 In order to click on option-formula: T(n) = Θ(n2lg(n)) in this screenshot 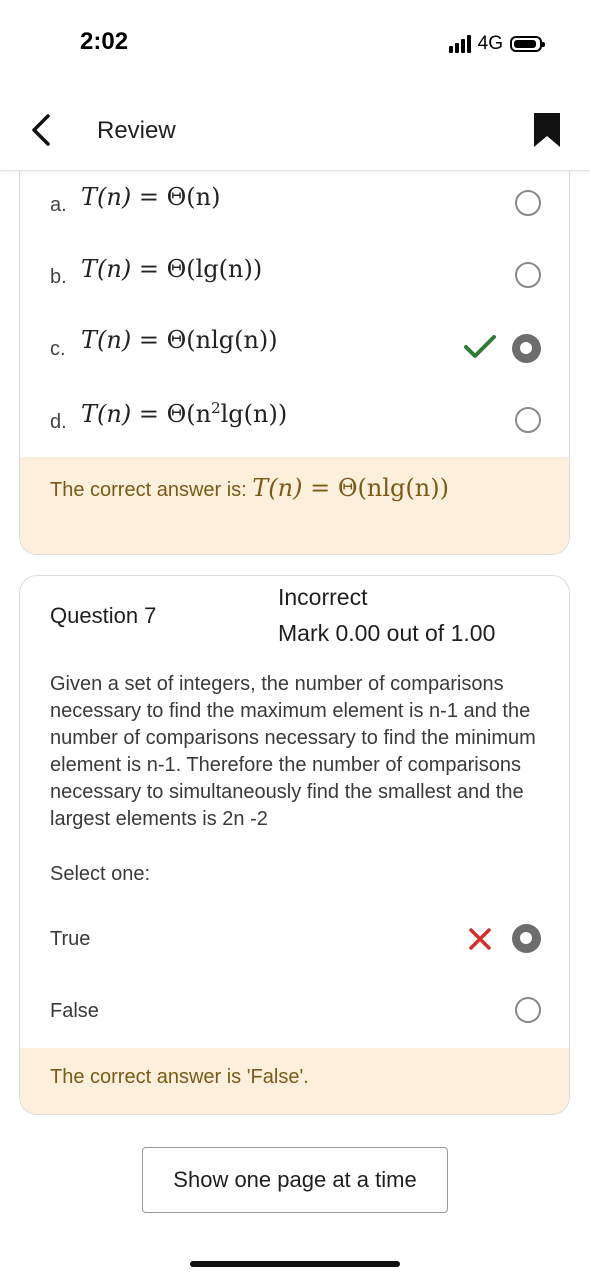, I will do `click(184, 413)`.